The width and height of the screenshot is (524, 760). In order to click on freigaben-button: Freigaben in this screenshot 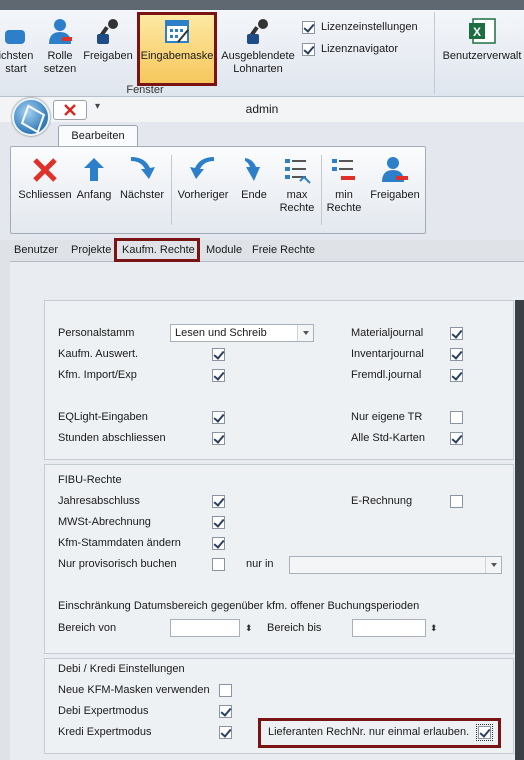, I will do `click(395, 190)`.